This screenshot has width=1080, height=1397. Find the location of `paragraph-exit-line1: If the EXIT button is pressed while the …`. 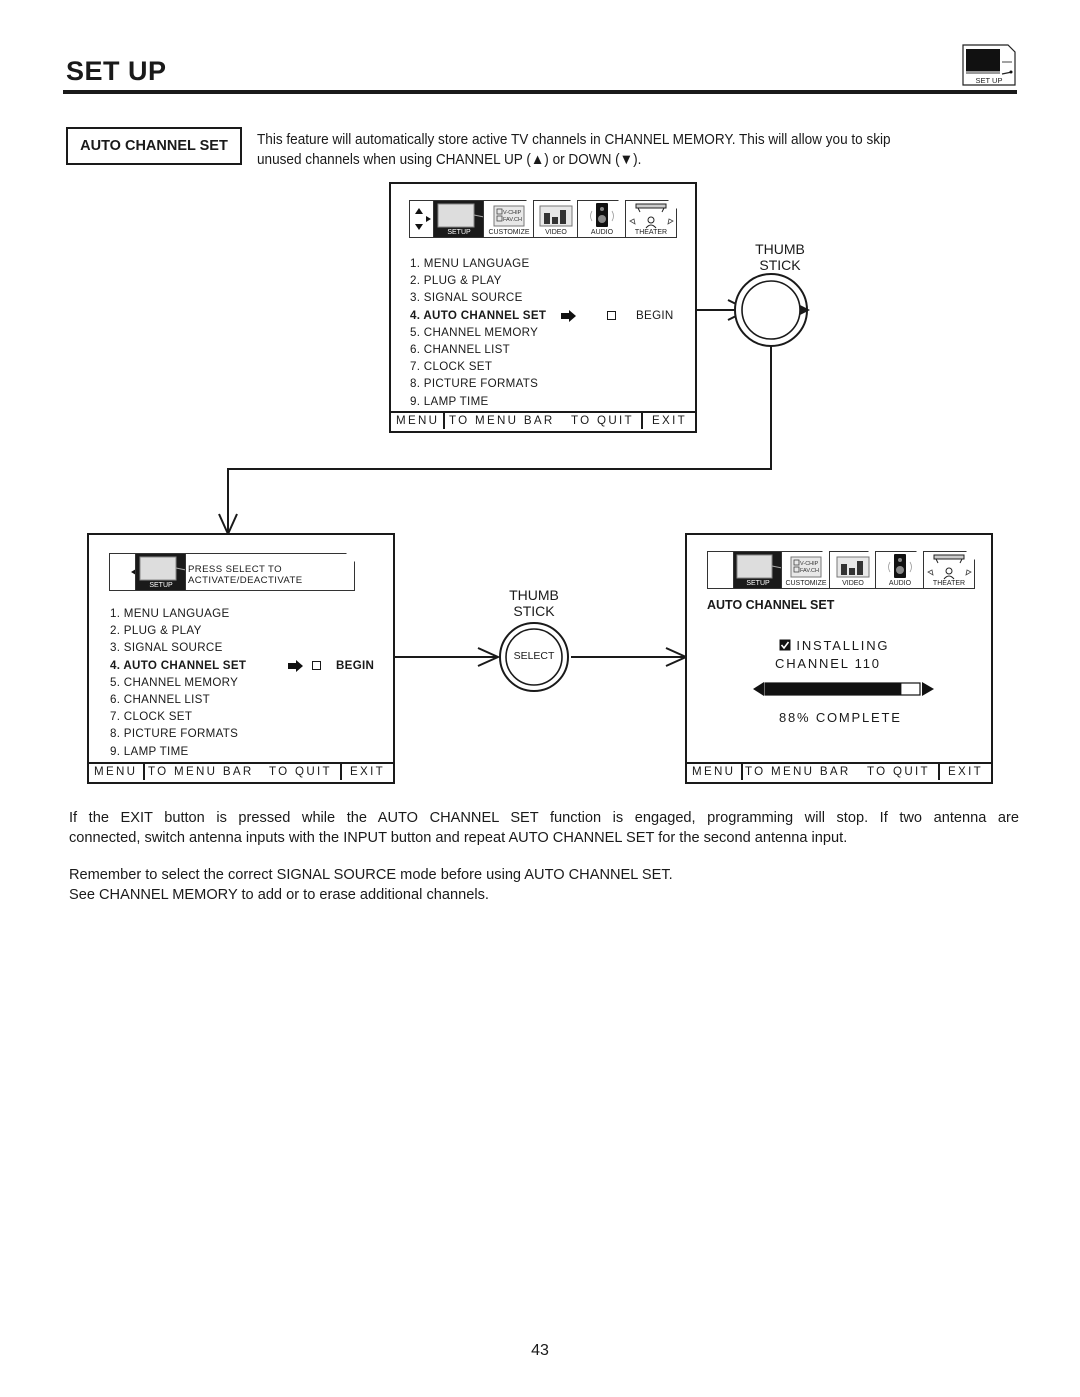

paragraph-exit-line1: If the EXIT button is pressed while the … is located at coordinates (544, 818).